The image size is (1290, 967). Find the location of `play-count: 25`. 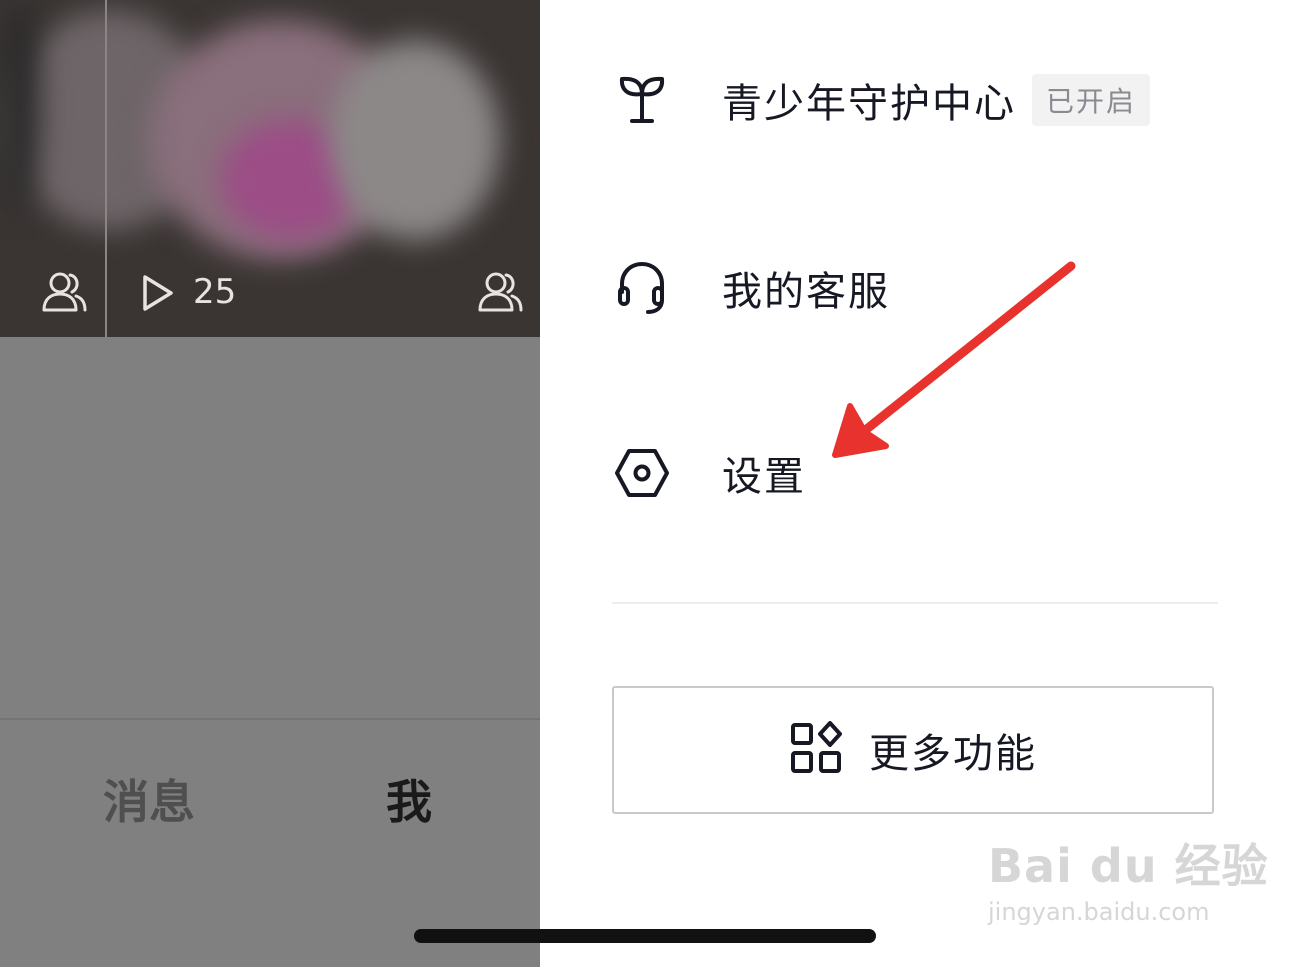

play-count: 25 is located at coordinates (215, 292).